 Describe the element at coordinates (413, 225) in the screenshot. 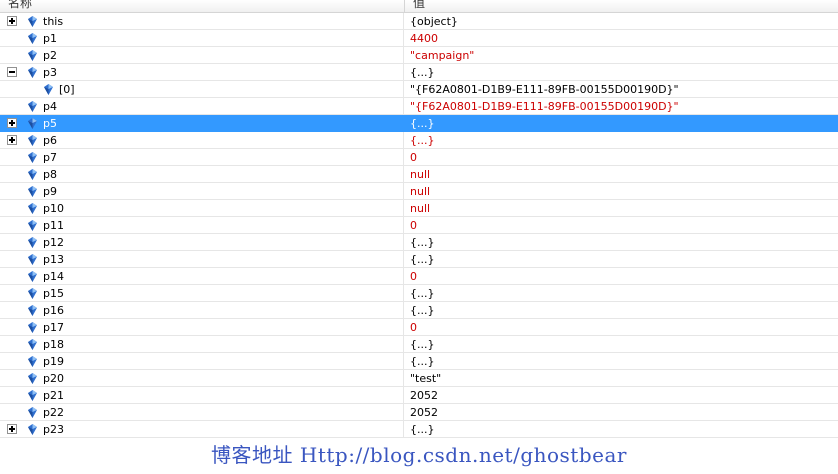

I see `variable-value: 0` at that location.